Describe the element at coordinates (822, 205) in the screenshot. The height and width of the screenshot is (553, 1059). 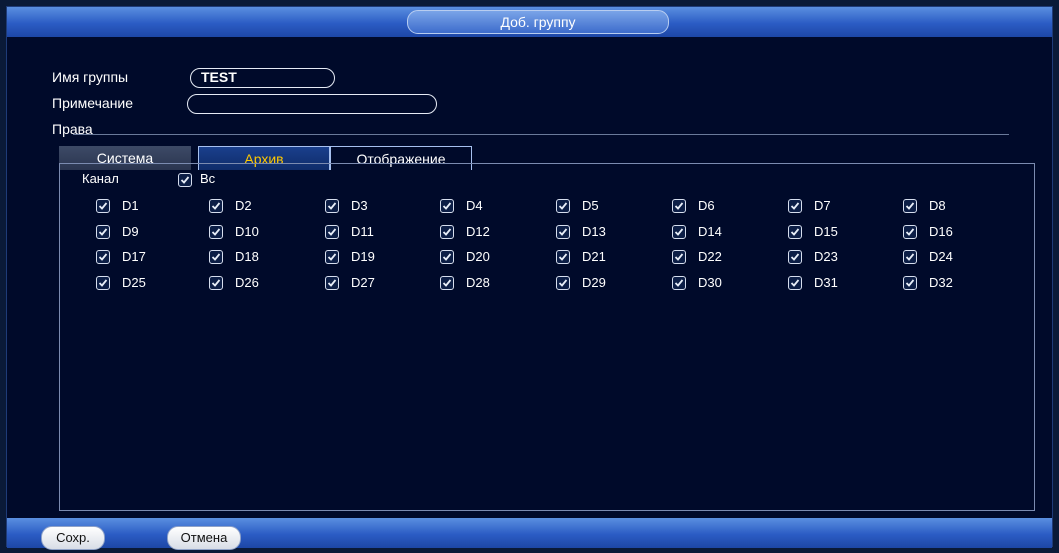
I see `channel-label: D7` at that location.